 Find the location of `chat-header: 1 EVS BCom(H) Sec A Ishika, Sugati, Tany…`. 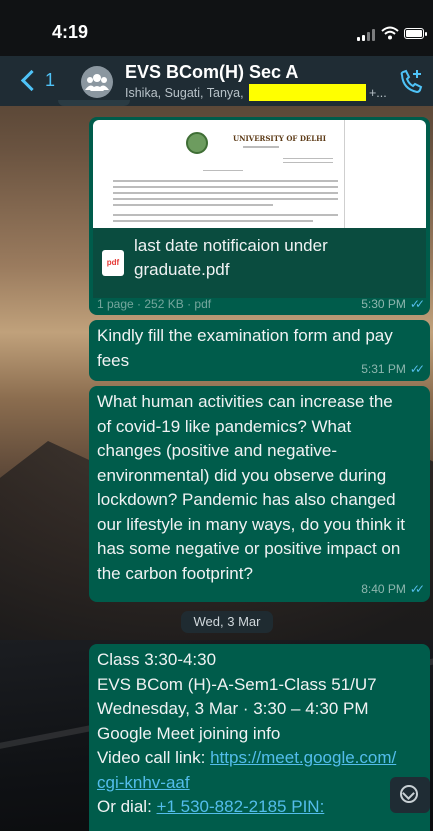

chat-header: 1 EVS BCom(H) Sec A Ishika, Sugati, Tany… is located at coordinates (216, 81).